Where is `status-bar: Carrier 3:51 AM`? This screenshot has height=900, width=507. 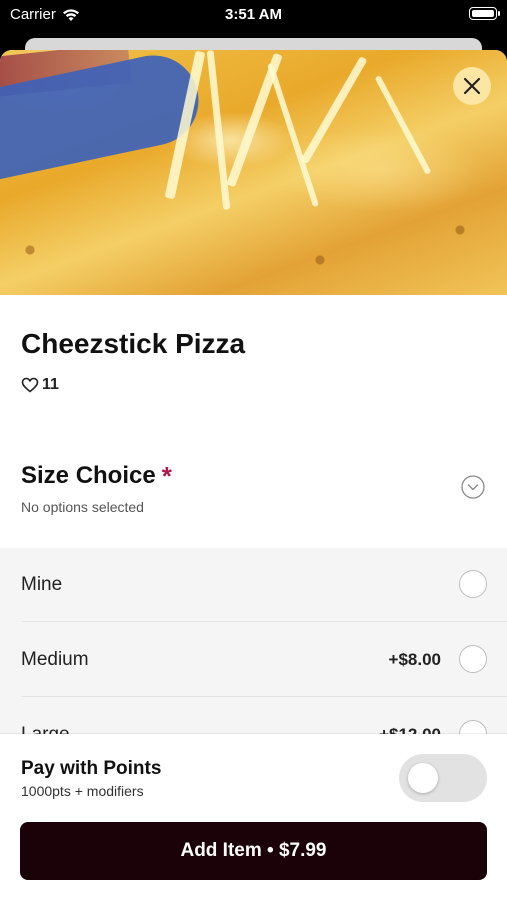 status-bar: Carrier 3:51 AM is located at coordinates (253, 15).